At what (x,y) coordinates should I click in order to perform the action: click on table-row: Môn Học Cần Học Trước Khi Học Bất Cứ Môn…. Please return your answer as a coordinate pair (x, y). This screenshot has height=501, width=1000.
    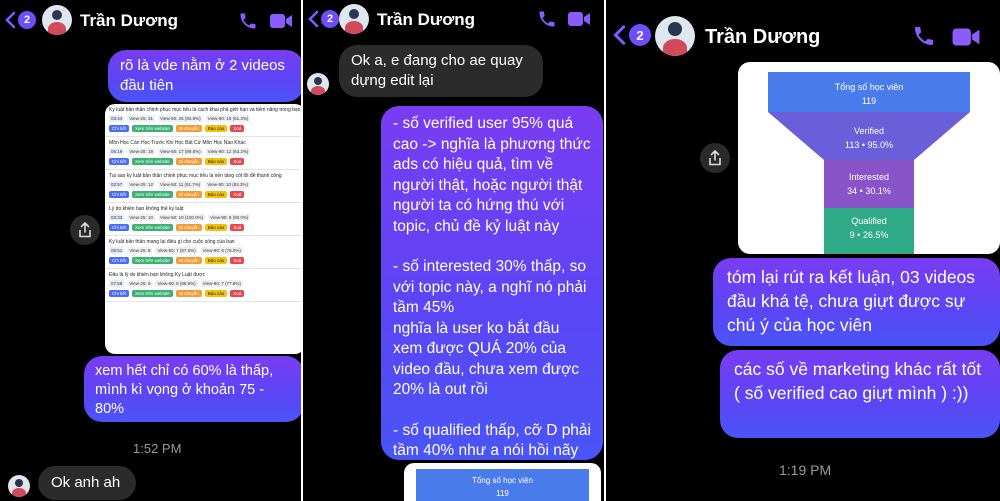
    Looking at the image, I should click on (203, 153).